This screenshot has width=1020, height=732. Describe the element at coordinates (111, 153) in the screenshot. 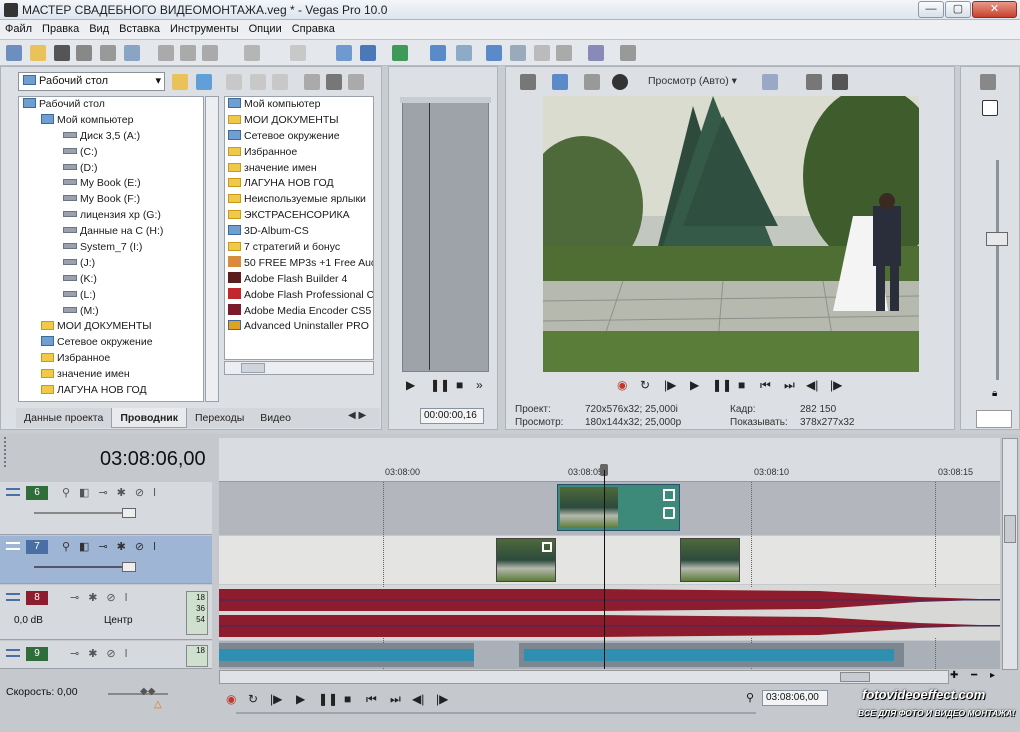

I see `tree-item: (C:)` at that location.